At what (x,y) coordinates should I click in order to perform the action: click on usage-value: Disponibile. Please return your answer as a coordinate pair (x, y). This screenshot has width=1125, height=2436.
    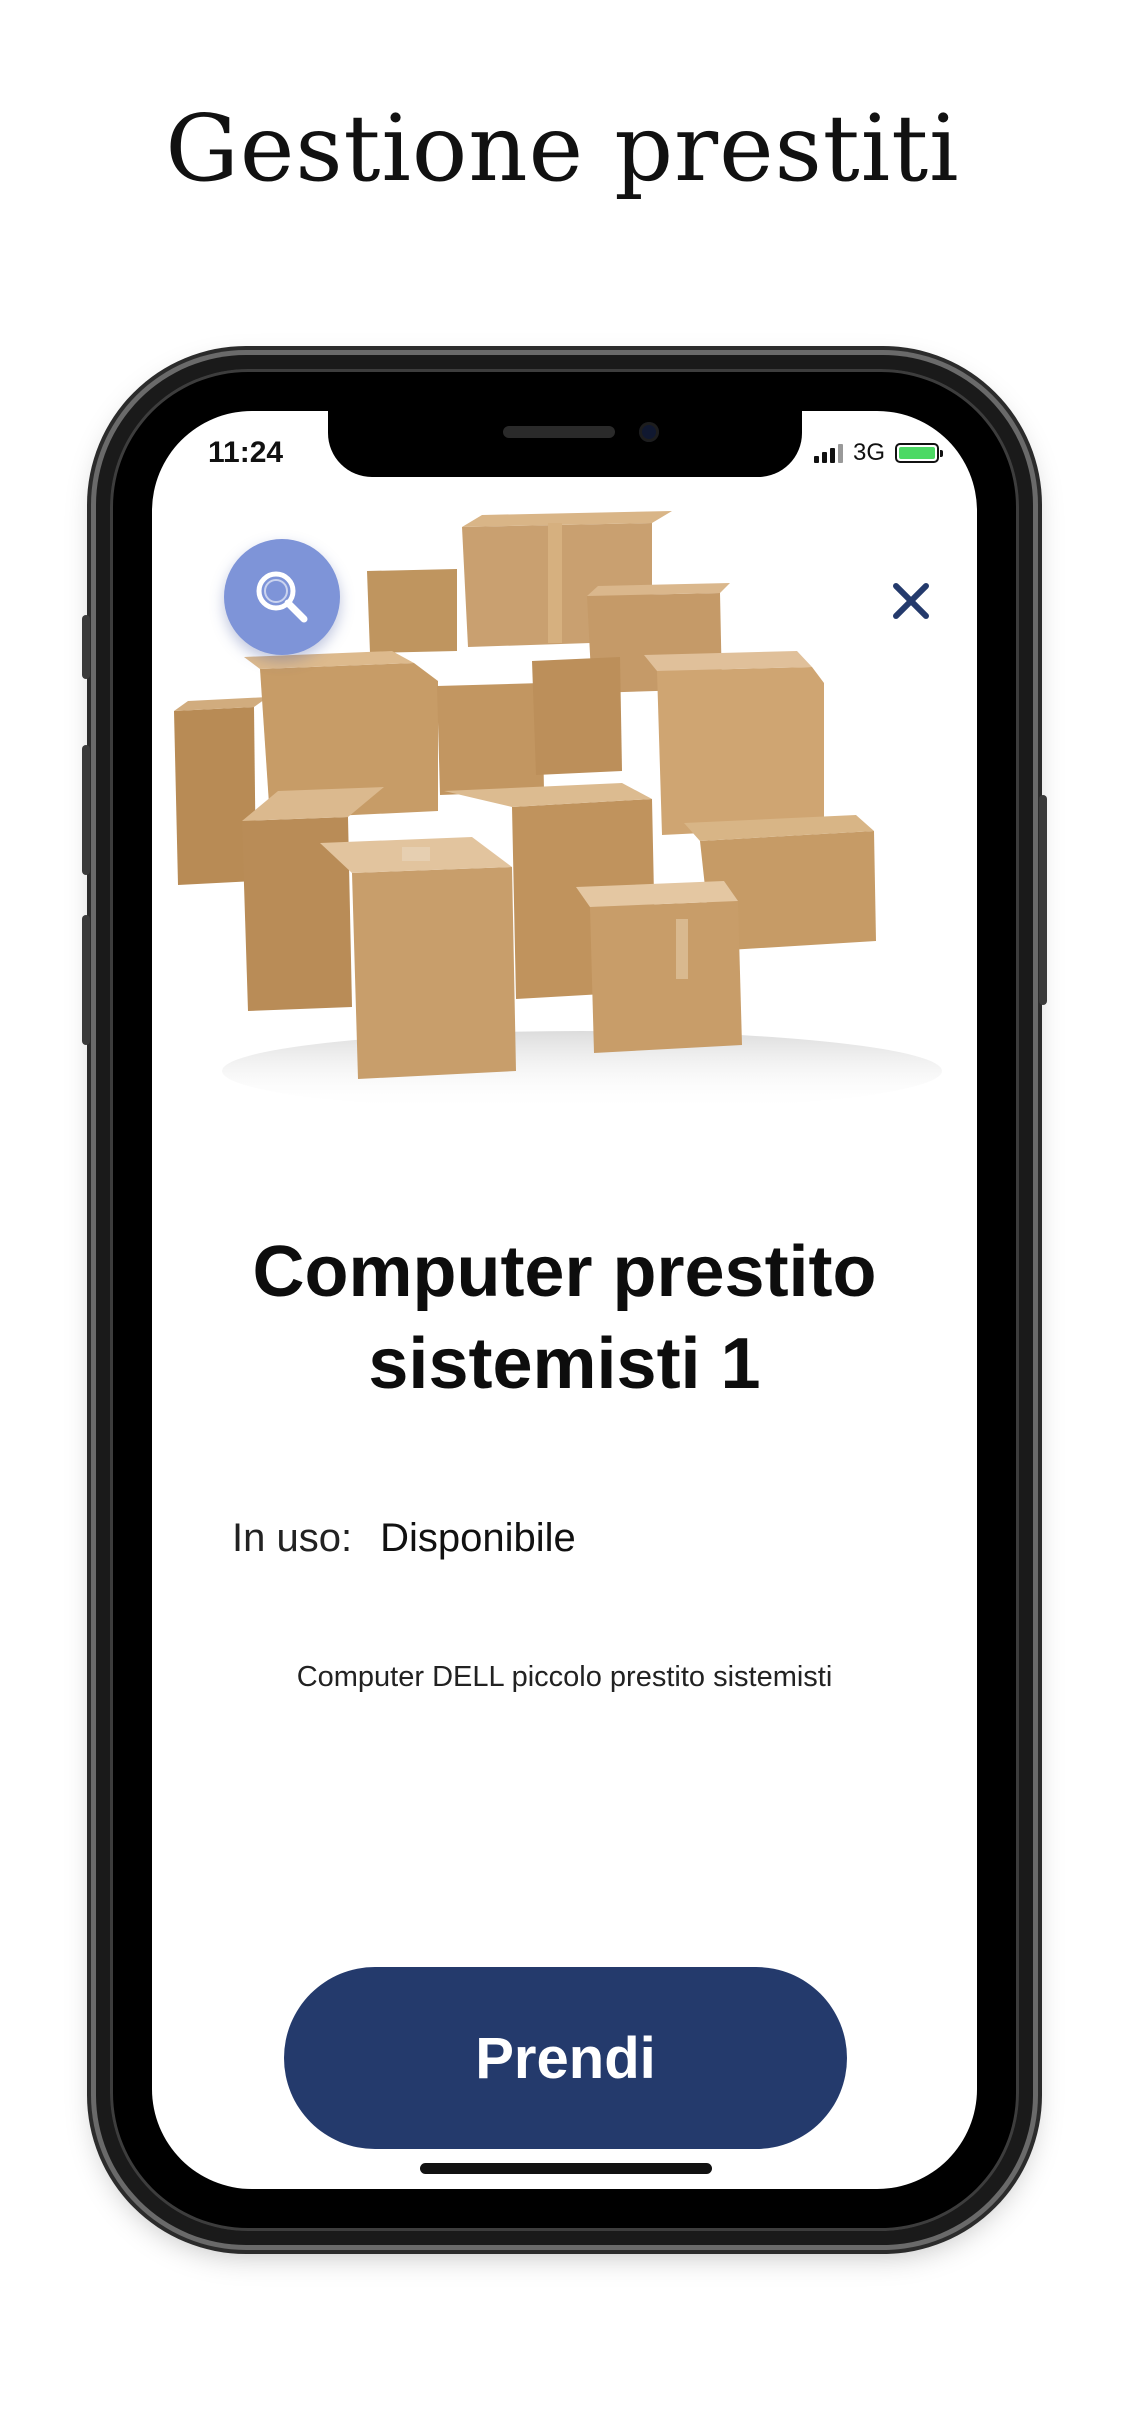
    Looking at the image, I should click on (478, 1538).